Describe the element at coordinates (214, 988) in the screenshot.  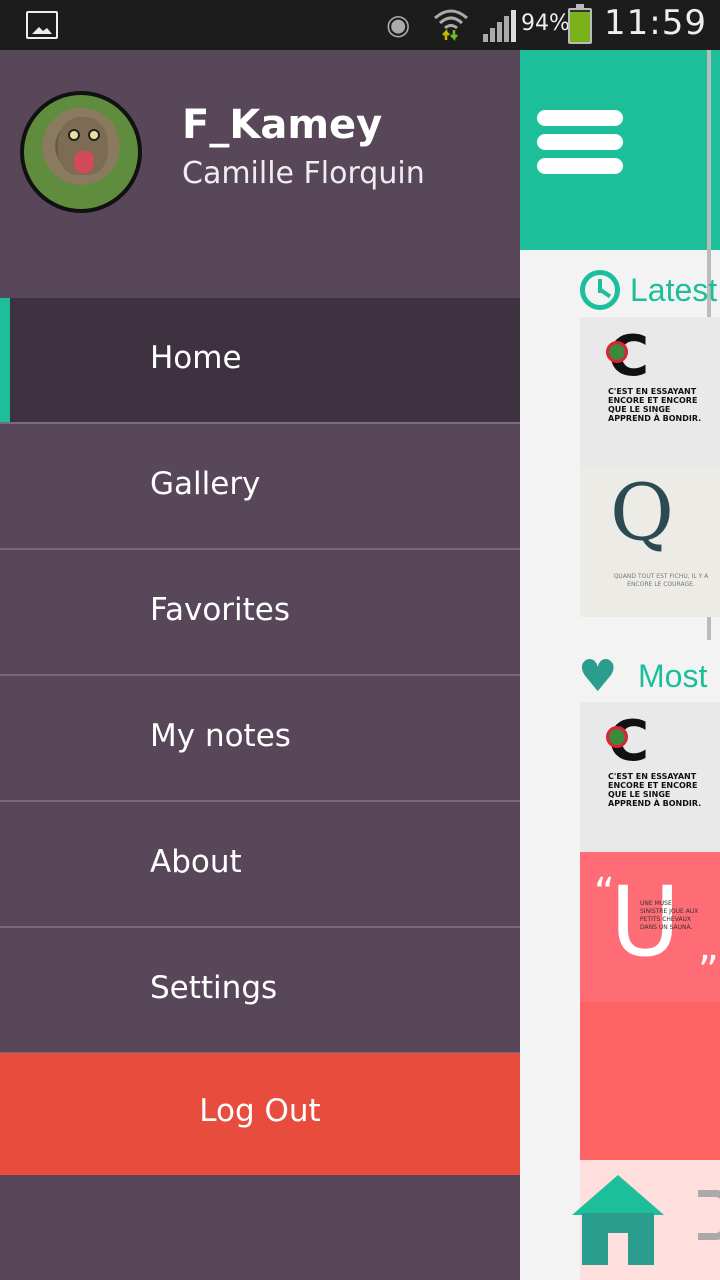
I see `menu-item-label: Settings` at that location.